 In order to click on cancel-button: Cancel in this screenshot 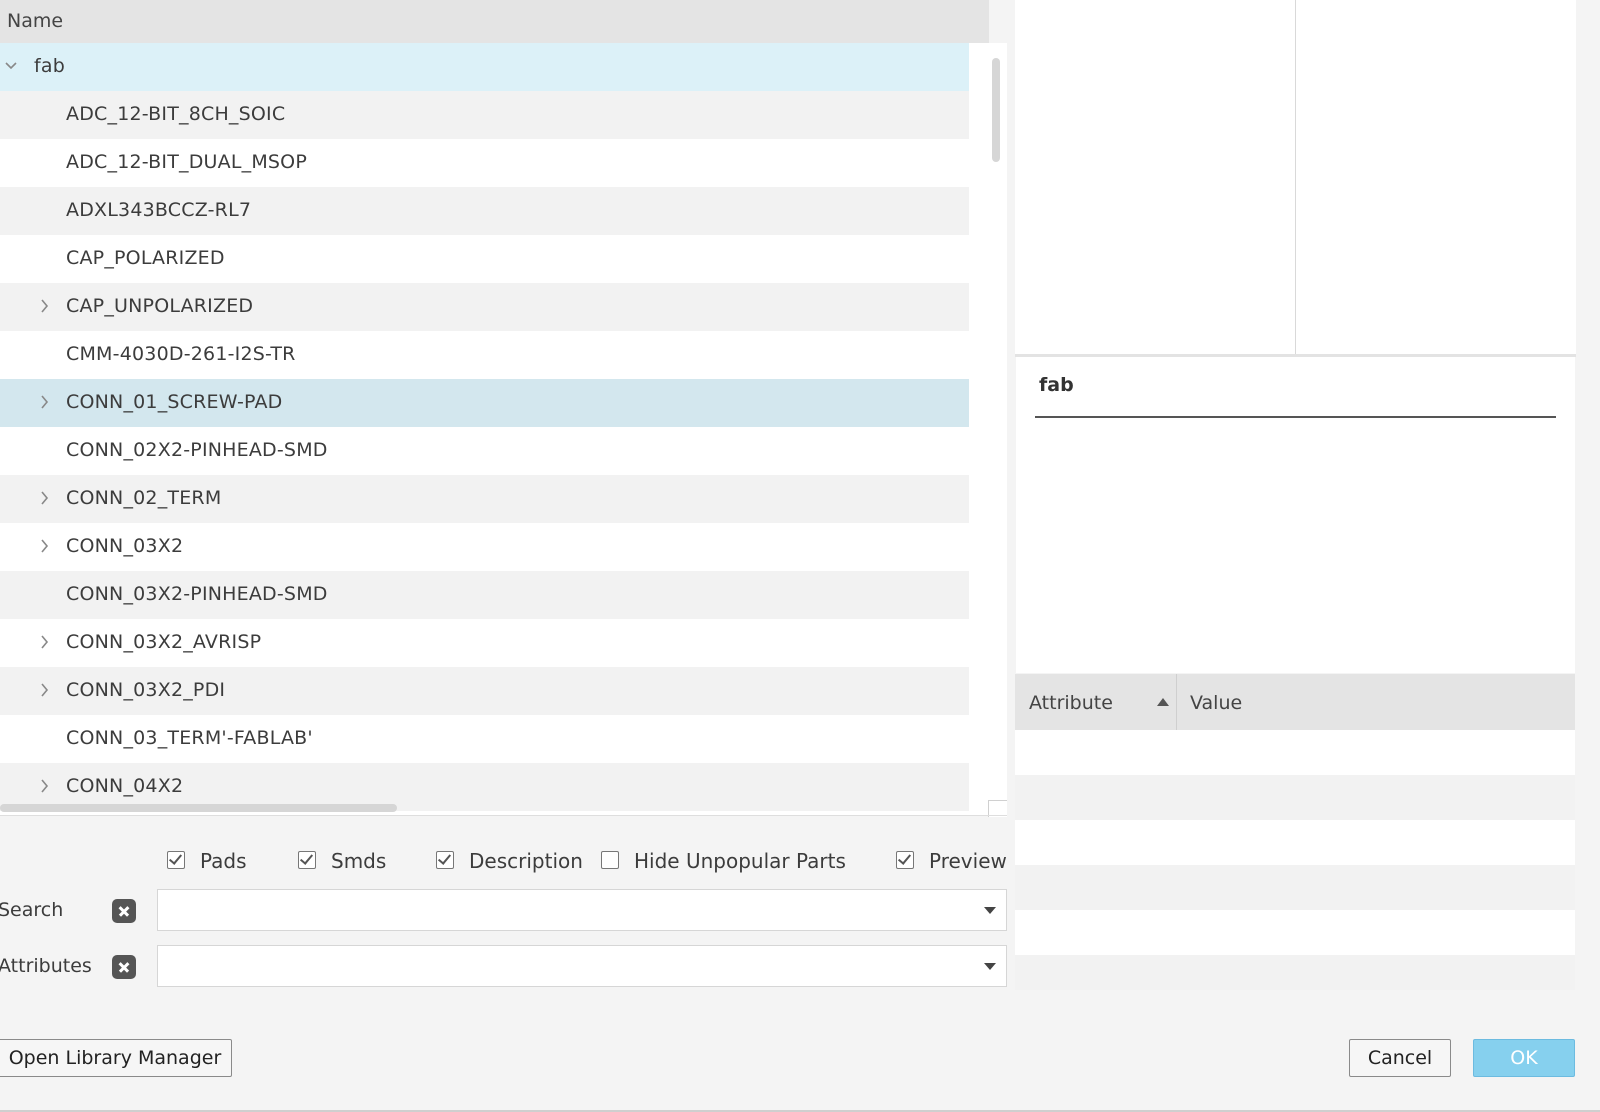, I will do `click(1400, 1058)`.